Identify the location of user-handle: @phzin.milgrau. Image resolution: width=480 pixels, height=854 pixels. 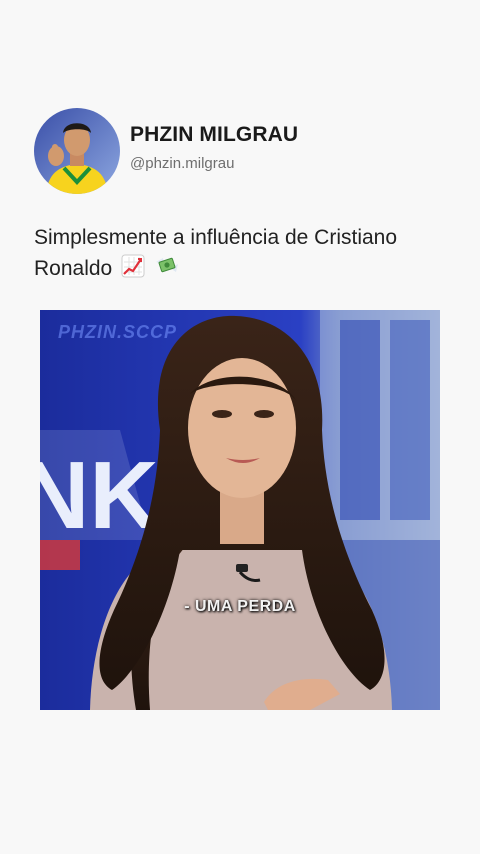
(214, 163).